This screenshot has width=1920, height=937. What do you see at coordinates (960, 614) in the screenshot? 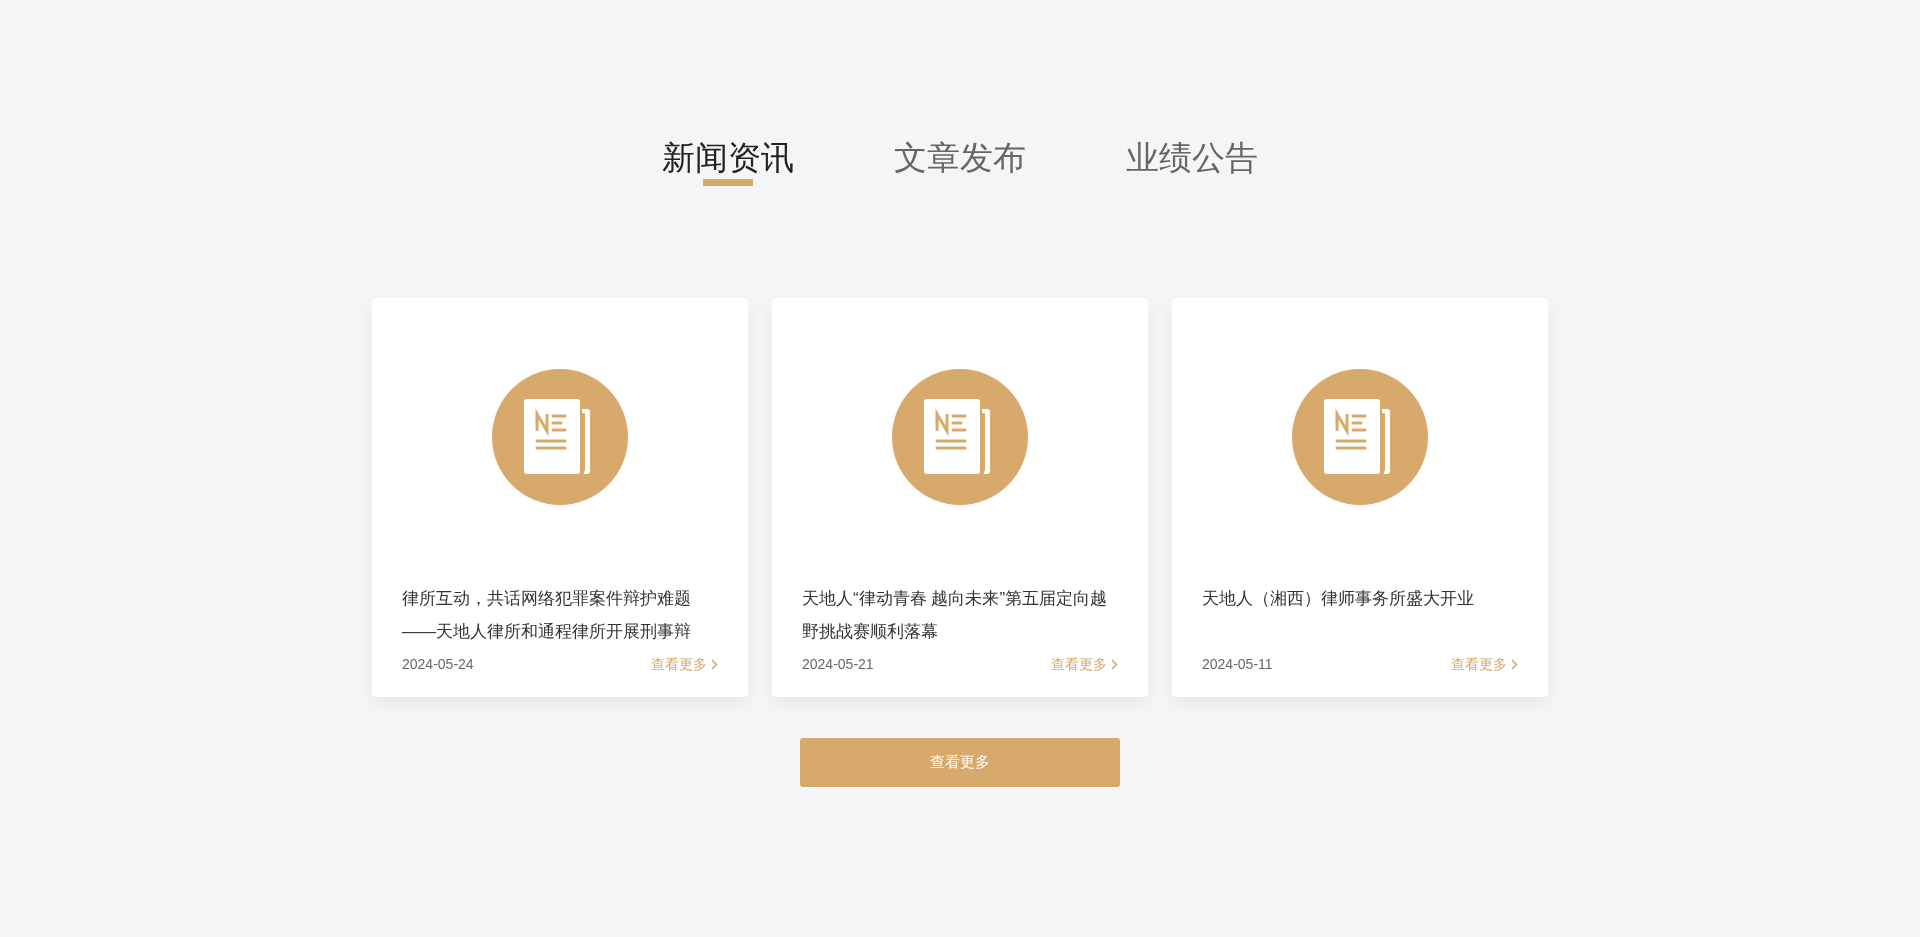
I see `news-title: 天地人“律动青春 越向未来”第五届定向越野挑战赛顺利落幕` at bounding box center [960, 614].